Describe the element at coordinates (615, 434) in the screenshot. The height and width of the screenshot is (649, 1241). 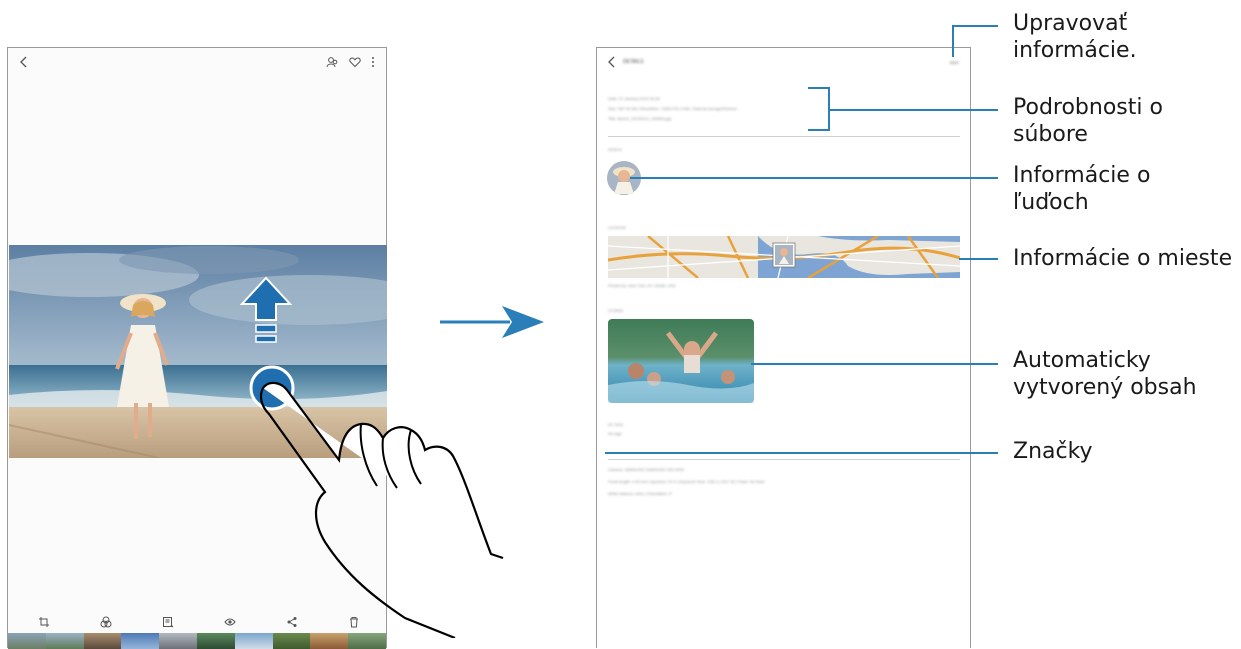
I see `tags-value: No tags` at that location.